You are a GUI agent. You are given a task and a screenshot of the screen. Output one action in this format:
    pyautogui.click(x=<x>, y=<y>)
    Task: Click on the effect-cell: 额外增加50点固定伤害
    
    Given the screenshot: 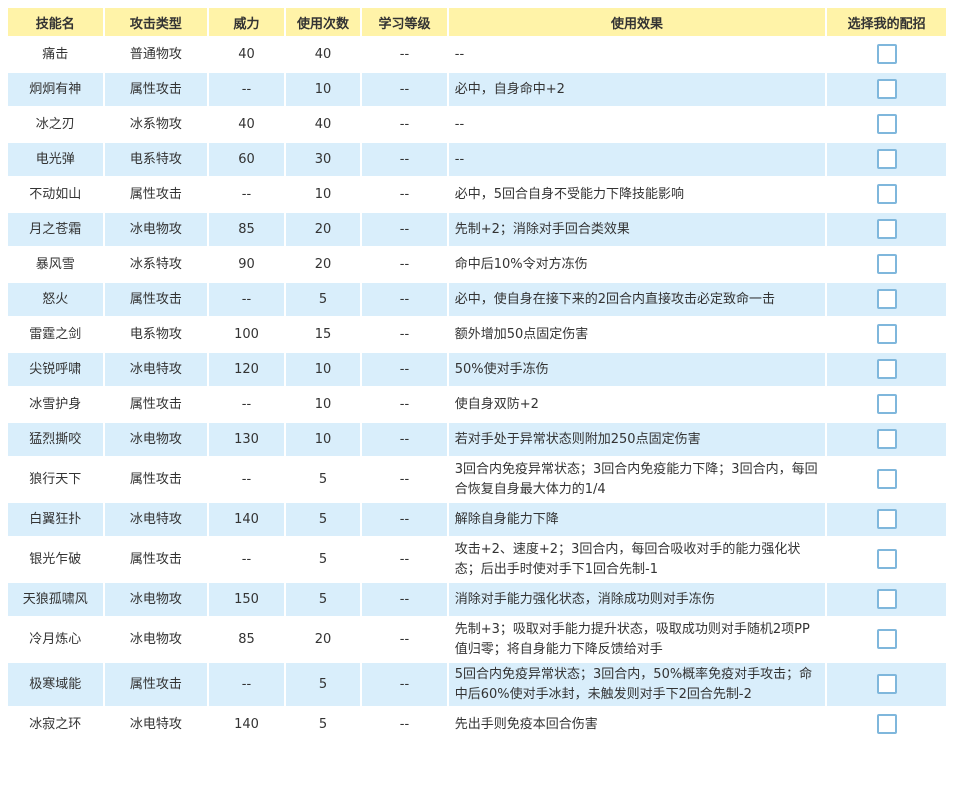 What is the action you would take?
    pyautogui.click(x=637, y=334)
    